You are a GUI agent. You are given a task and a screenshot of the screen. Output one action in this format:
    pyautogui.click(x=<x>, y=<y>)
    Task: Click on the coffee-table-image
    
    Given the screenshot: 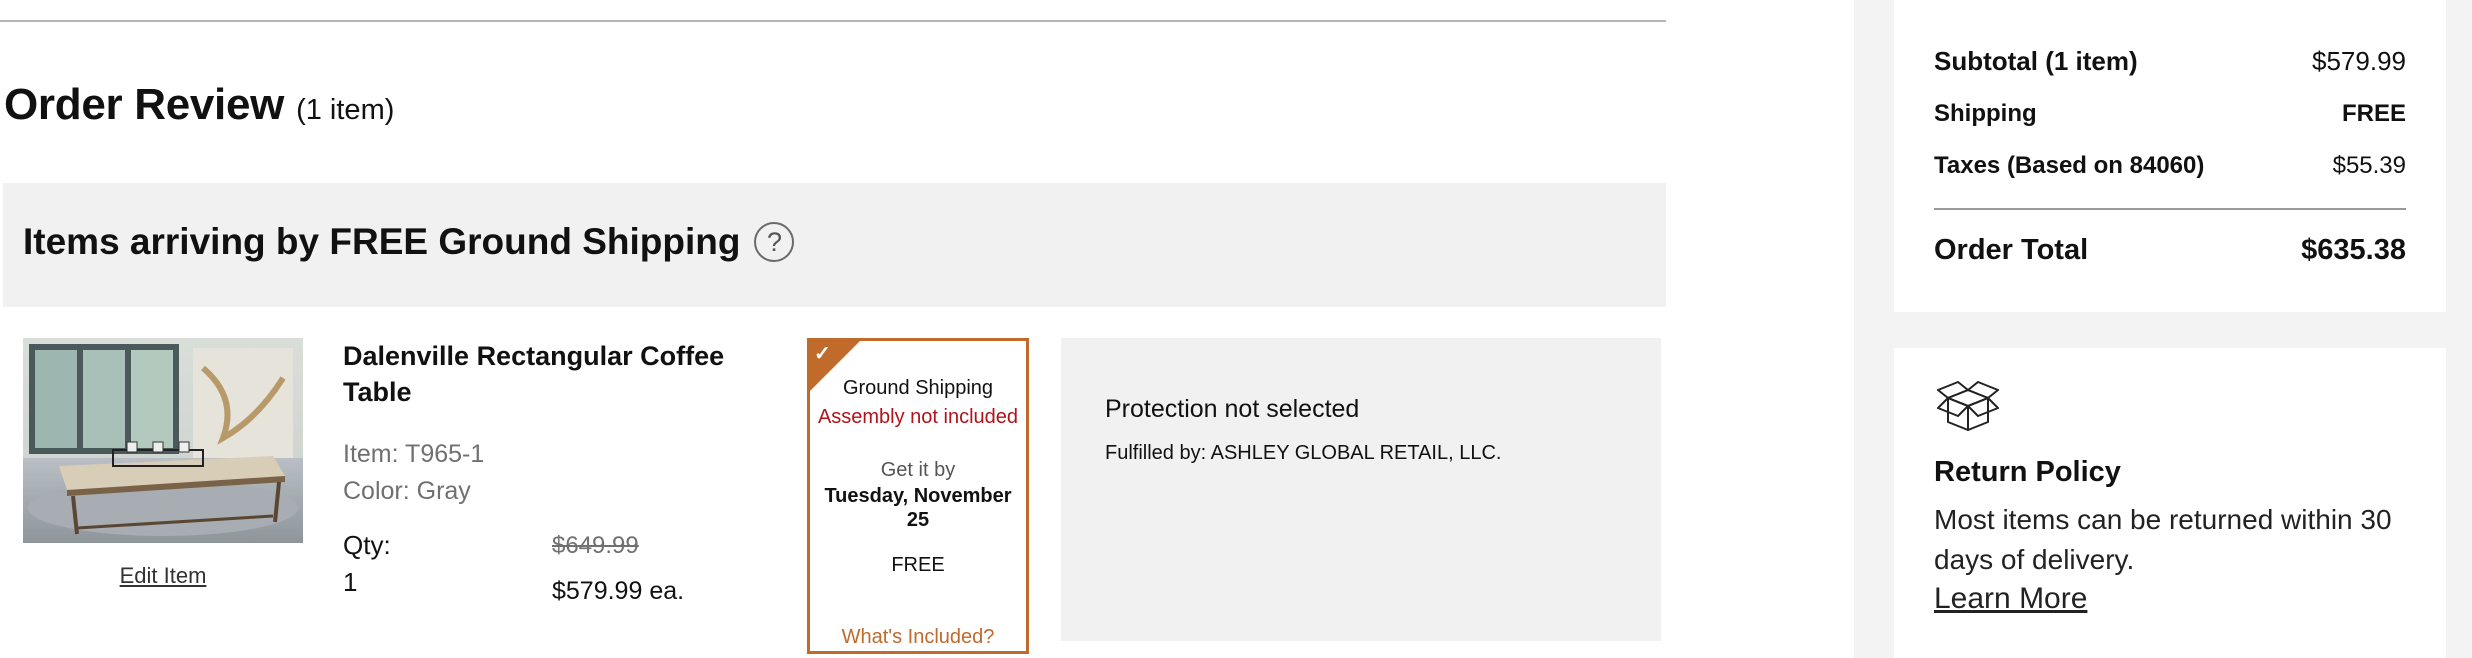 What is the action you would take?
    pyautogui.click(x=163, y=440)
    